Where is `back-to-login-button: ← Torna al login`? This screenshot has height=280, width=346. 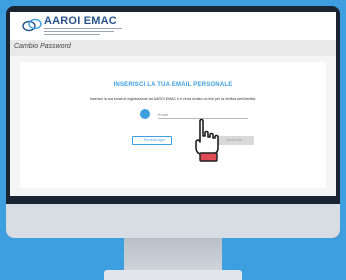 back-to-login-button: ← Torna al login is located at coordinates (152, 140).